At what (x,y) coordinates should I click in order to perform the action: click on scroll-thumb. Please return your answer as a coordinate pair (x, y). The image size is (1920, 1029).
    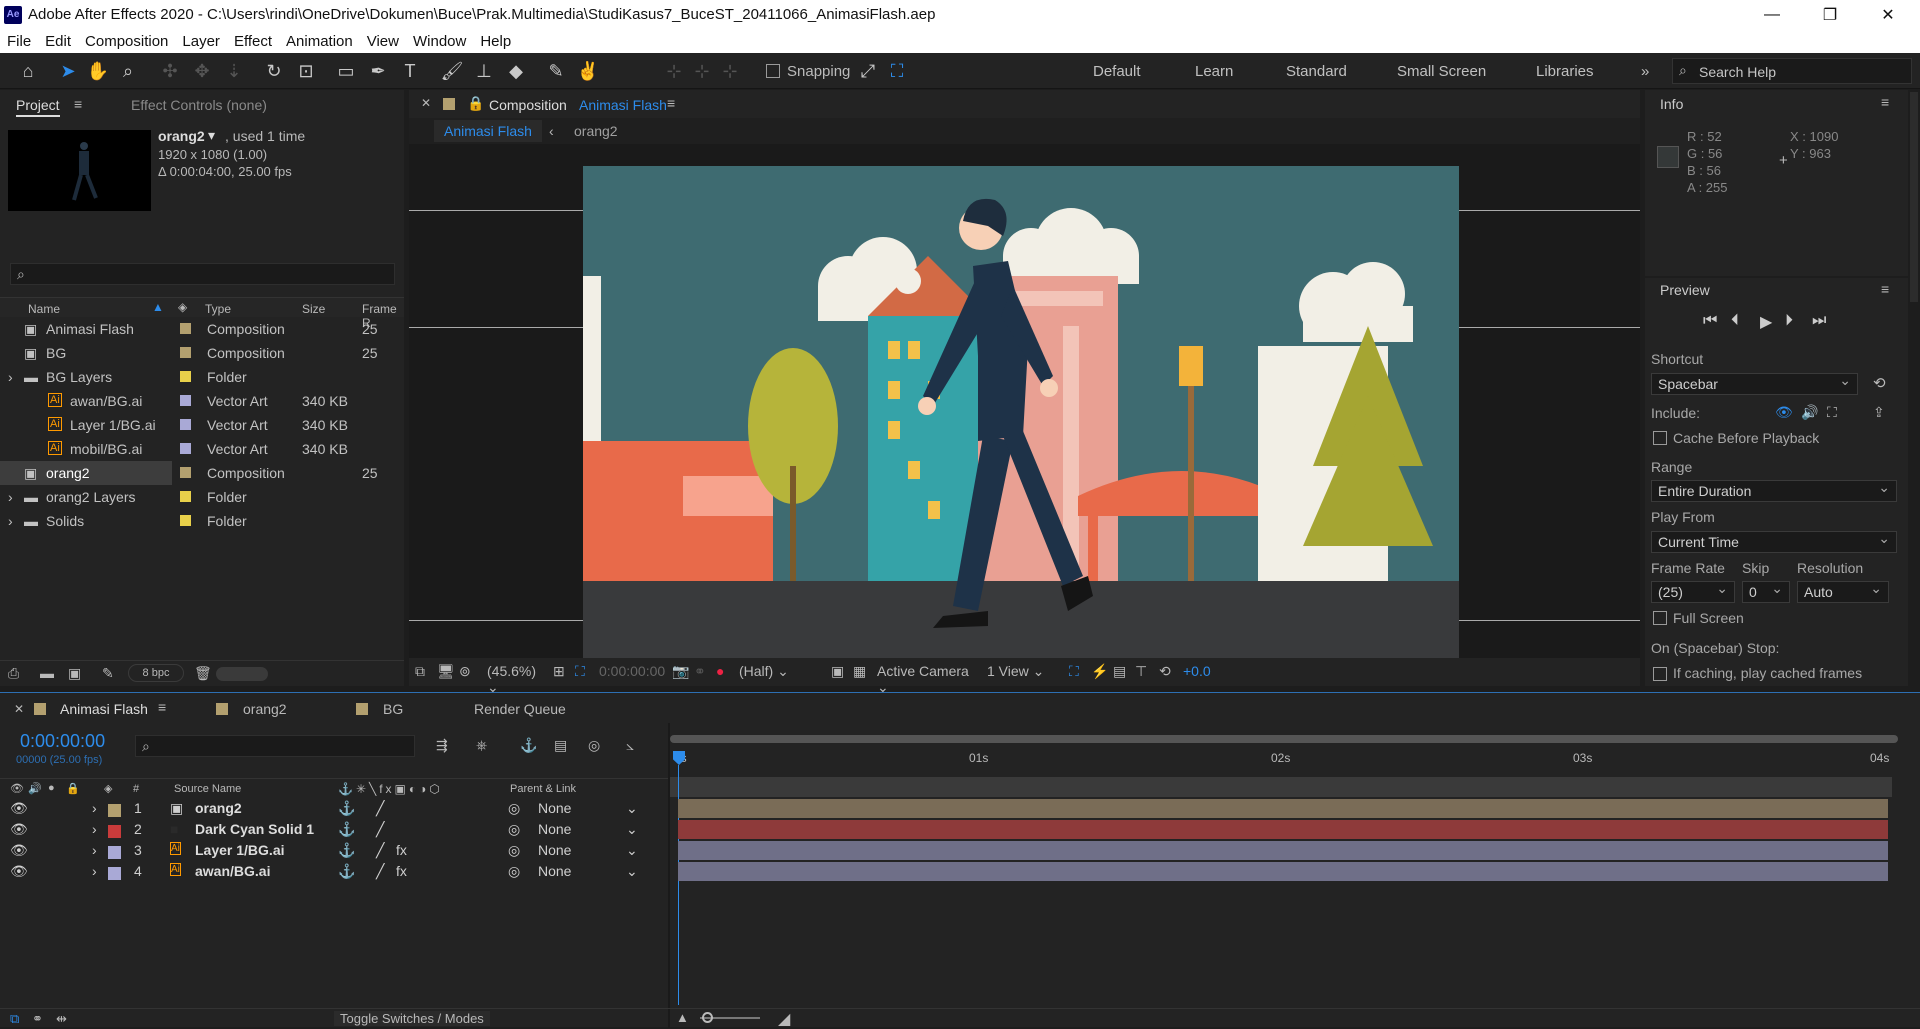
    Looking at the image, I should click on (242, 674).